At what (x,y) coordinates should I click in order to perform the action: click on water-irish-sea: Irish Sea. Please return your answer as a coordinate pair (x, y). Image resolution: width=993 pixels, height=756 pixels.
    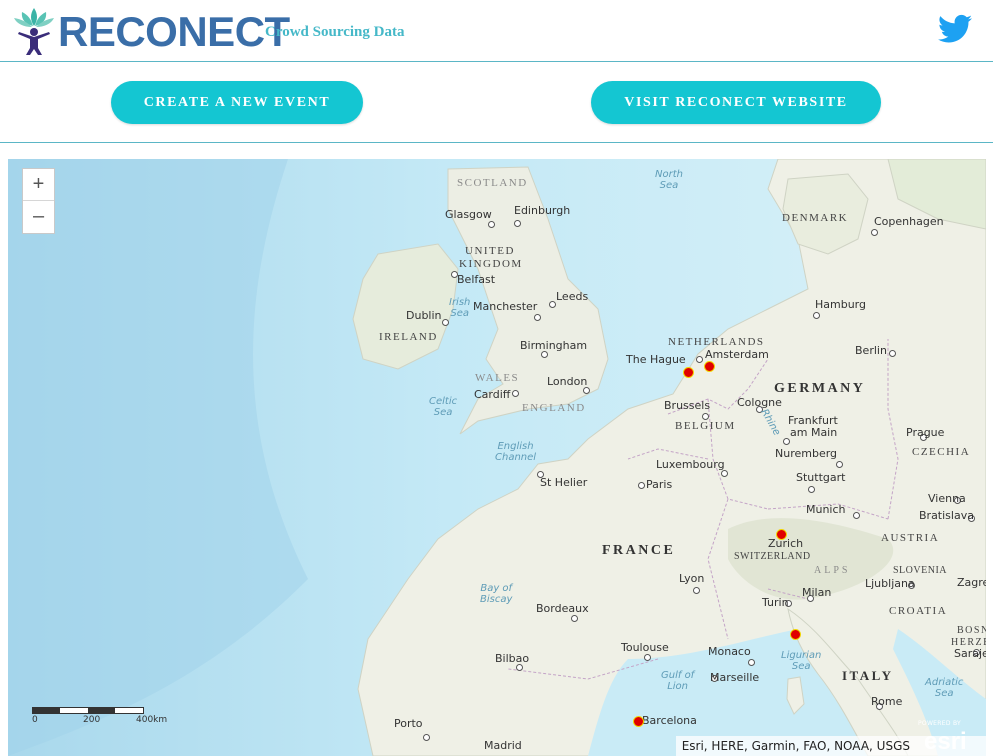
    Looking at the image, I should click on (460, 308).